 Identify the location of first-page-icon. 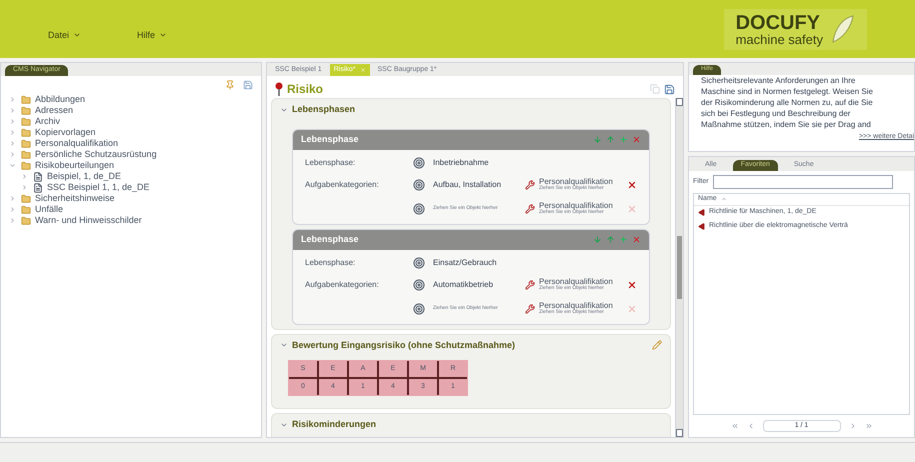
(734, 426).